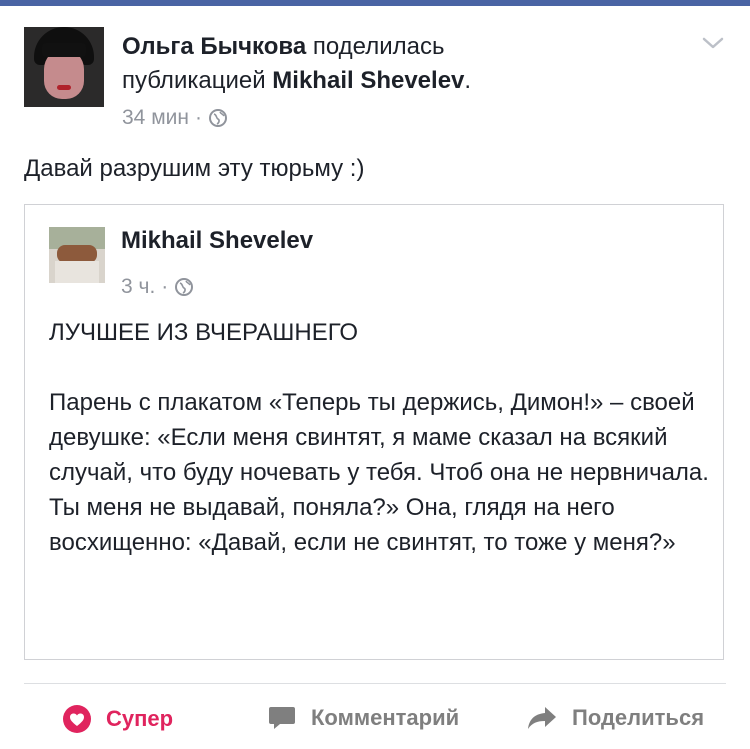 The width and height of the screenshot is (750, 749). I want to click on share-label: Поделиться, so click(638, 717).